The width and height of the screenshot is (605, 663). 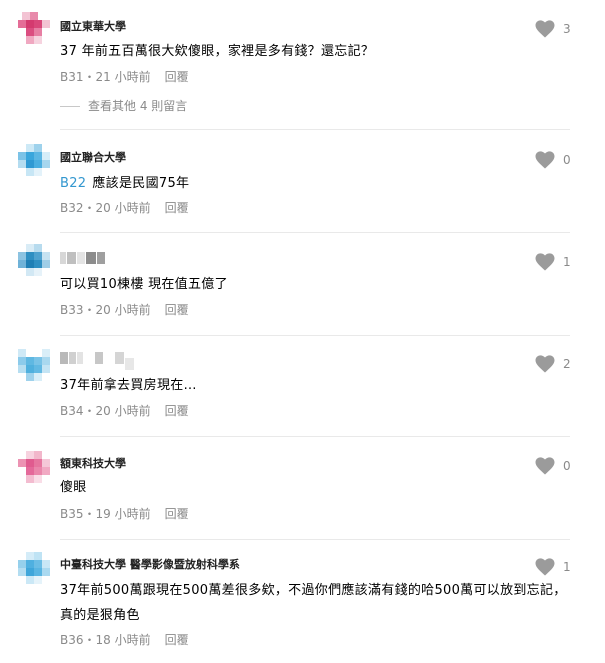 I want to click on comment-text: B22 應該是民國75年, so click(x=315, y=183).